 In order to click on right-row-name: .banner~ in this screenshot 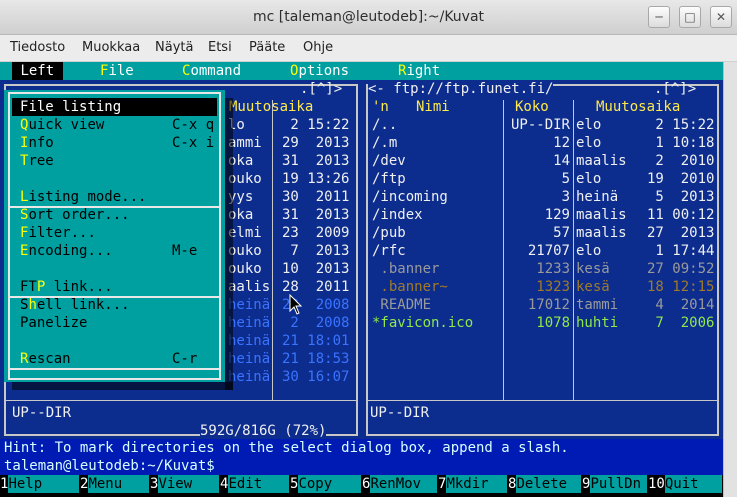, I will do `click(410, 287)`.